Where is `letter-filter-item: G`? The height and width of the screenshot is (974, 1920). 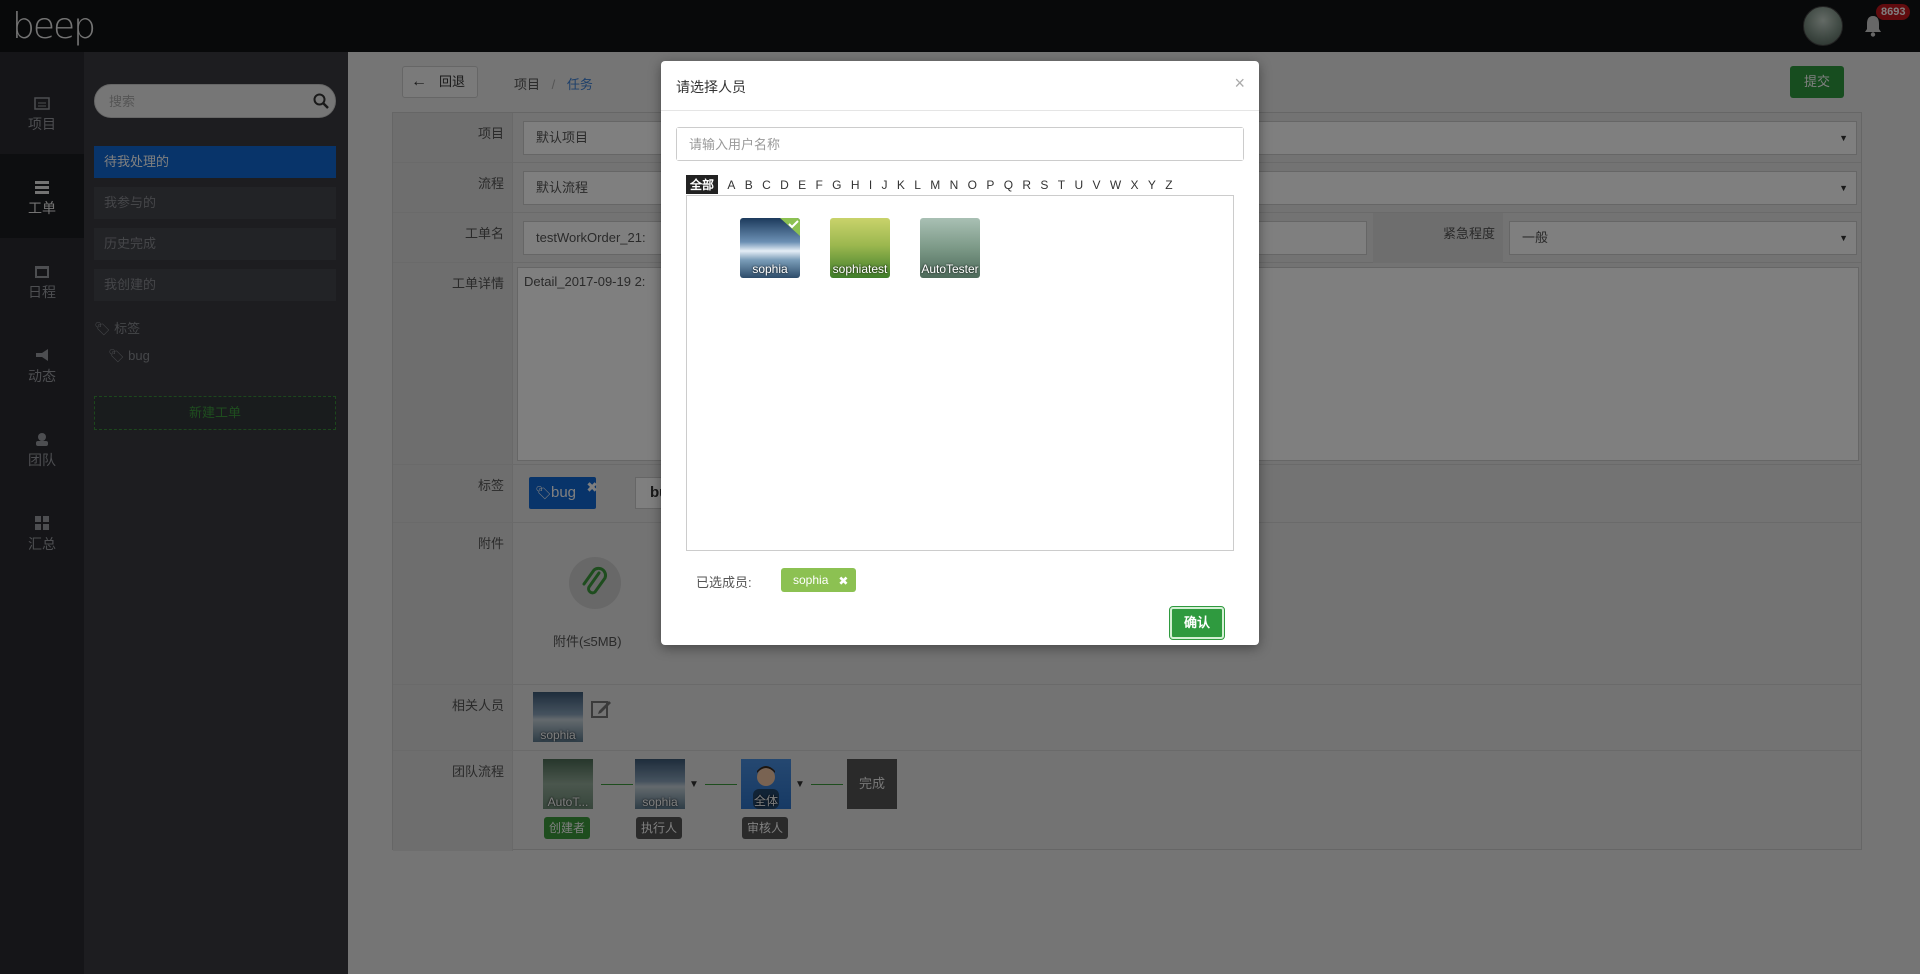
letter-filter-item: G is located at coordinates (836, 185).